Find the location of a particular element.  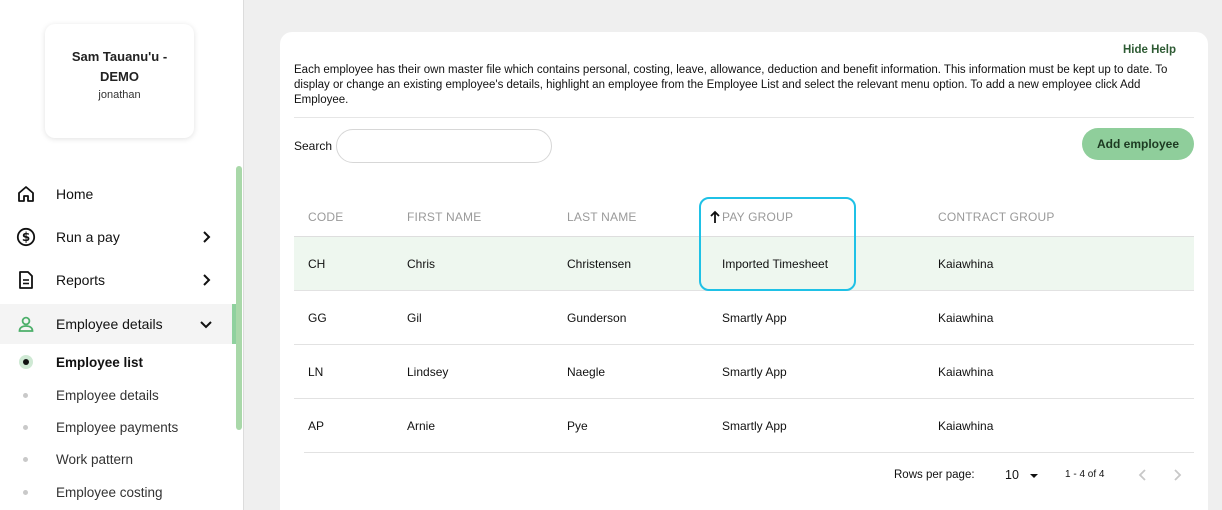

cell-code: GG is located at coordinates (317, 318).